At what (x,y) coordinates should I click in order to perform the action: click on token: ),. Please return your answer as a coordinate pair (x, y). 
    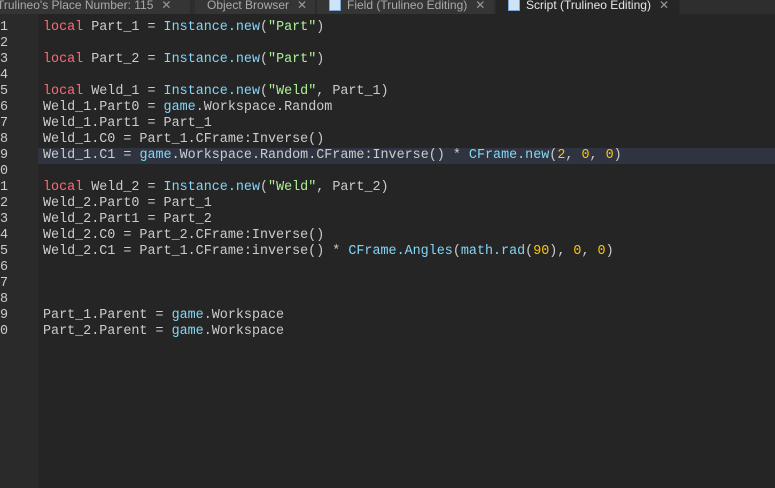
    Looking at the image, I should click on (561, 251).